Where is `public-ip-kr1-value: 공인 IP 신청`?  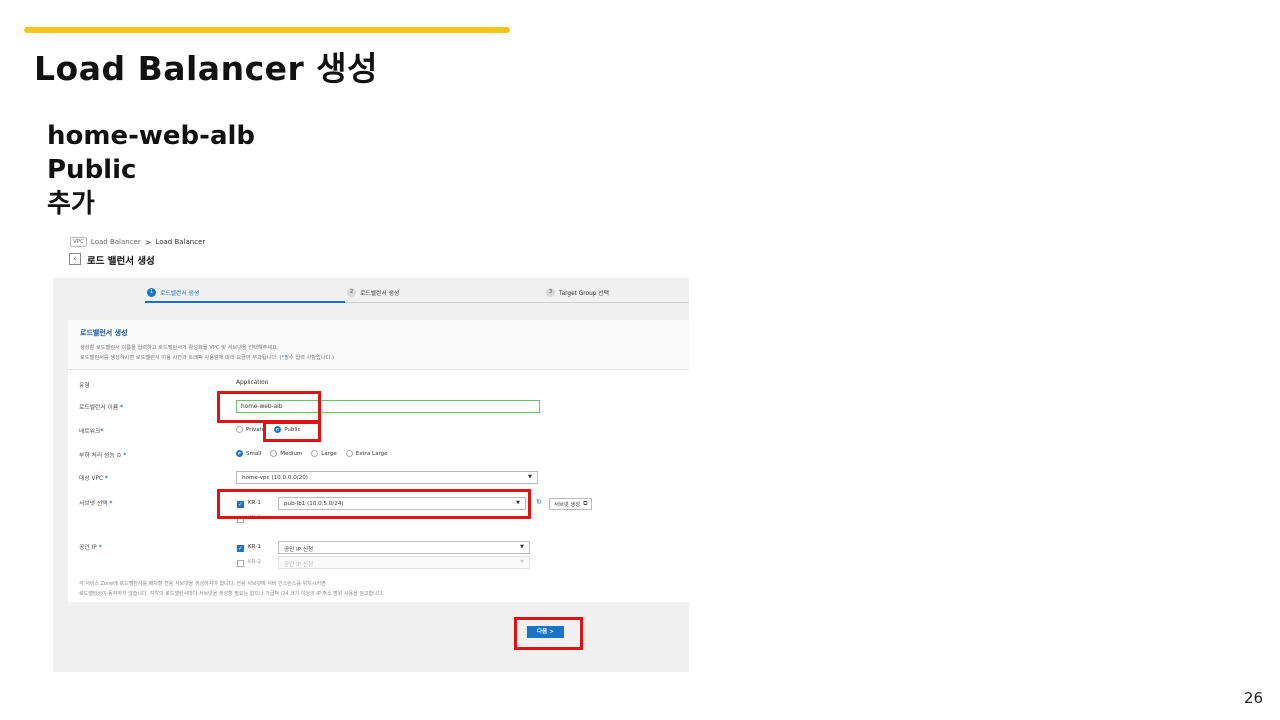
public-ip-kr1-value: 공인 IP 신청 is located at coordinates (299, 550).